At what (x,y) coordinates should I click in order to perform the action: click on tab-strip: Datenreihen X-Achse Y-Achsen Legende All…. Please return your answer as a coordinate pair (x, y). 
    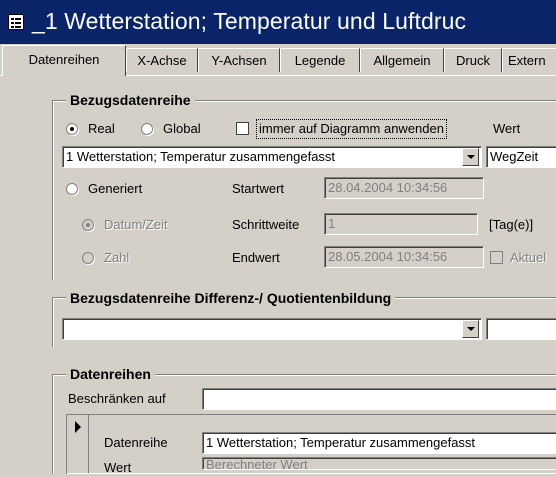
    Looking at the image, I should click on (278, 60).